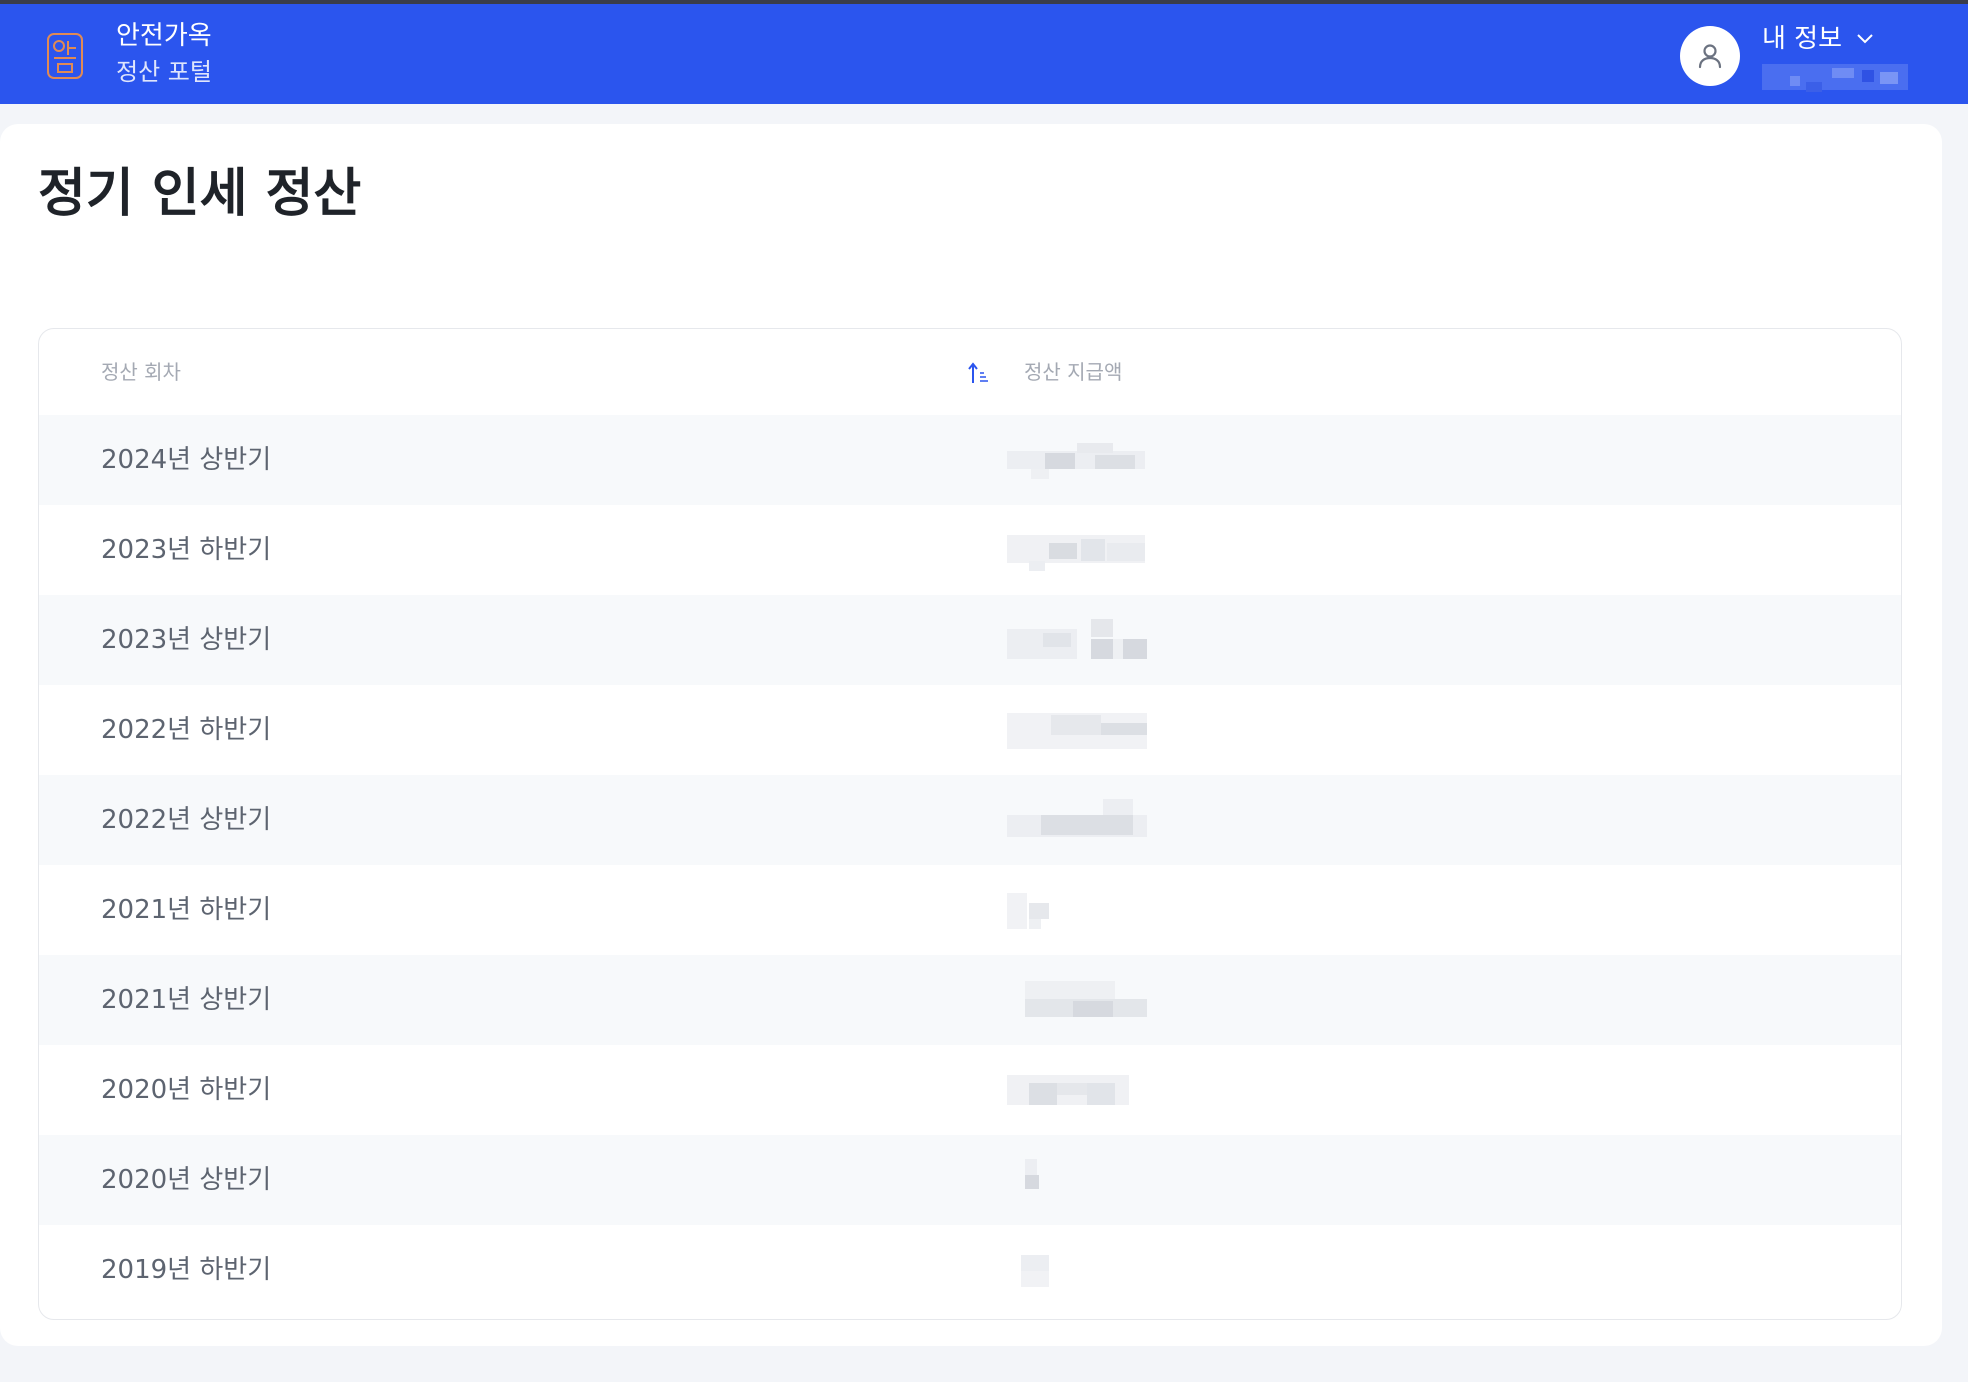 This screenshot has height=1382, width=1968. What do you see at coordinates (970, 910) in the screenshot?
I see `table-row: 2021년 하반기` at bounding box center [970, 910].